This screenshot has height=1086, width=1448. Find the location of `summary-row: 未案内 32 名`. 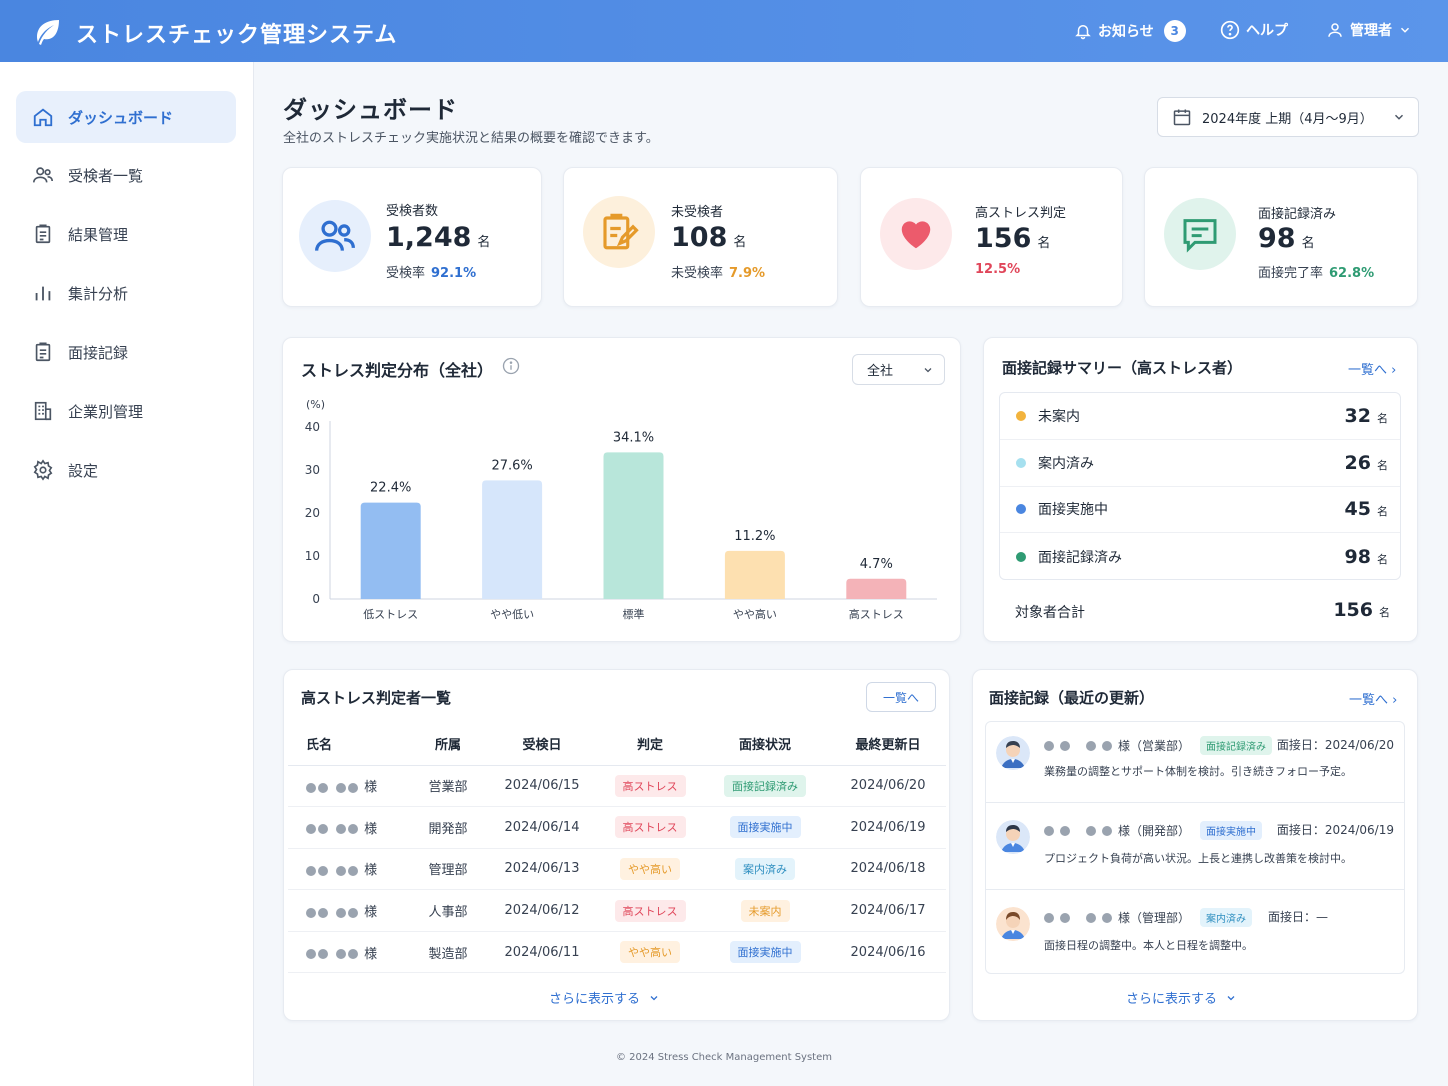

summary-row: 未案内 32 名 is located at coordinates (1200, 416).